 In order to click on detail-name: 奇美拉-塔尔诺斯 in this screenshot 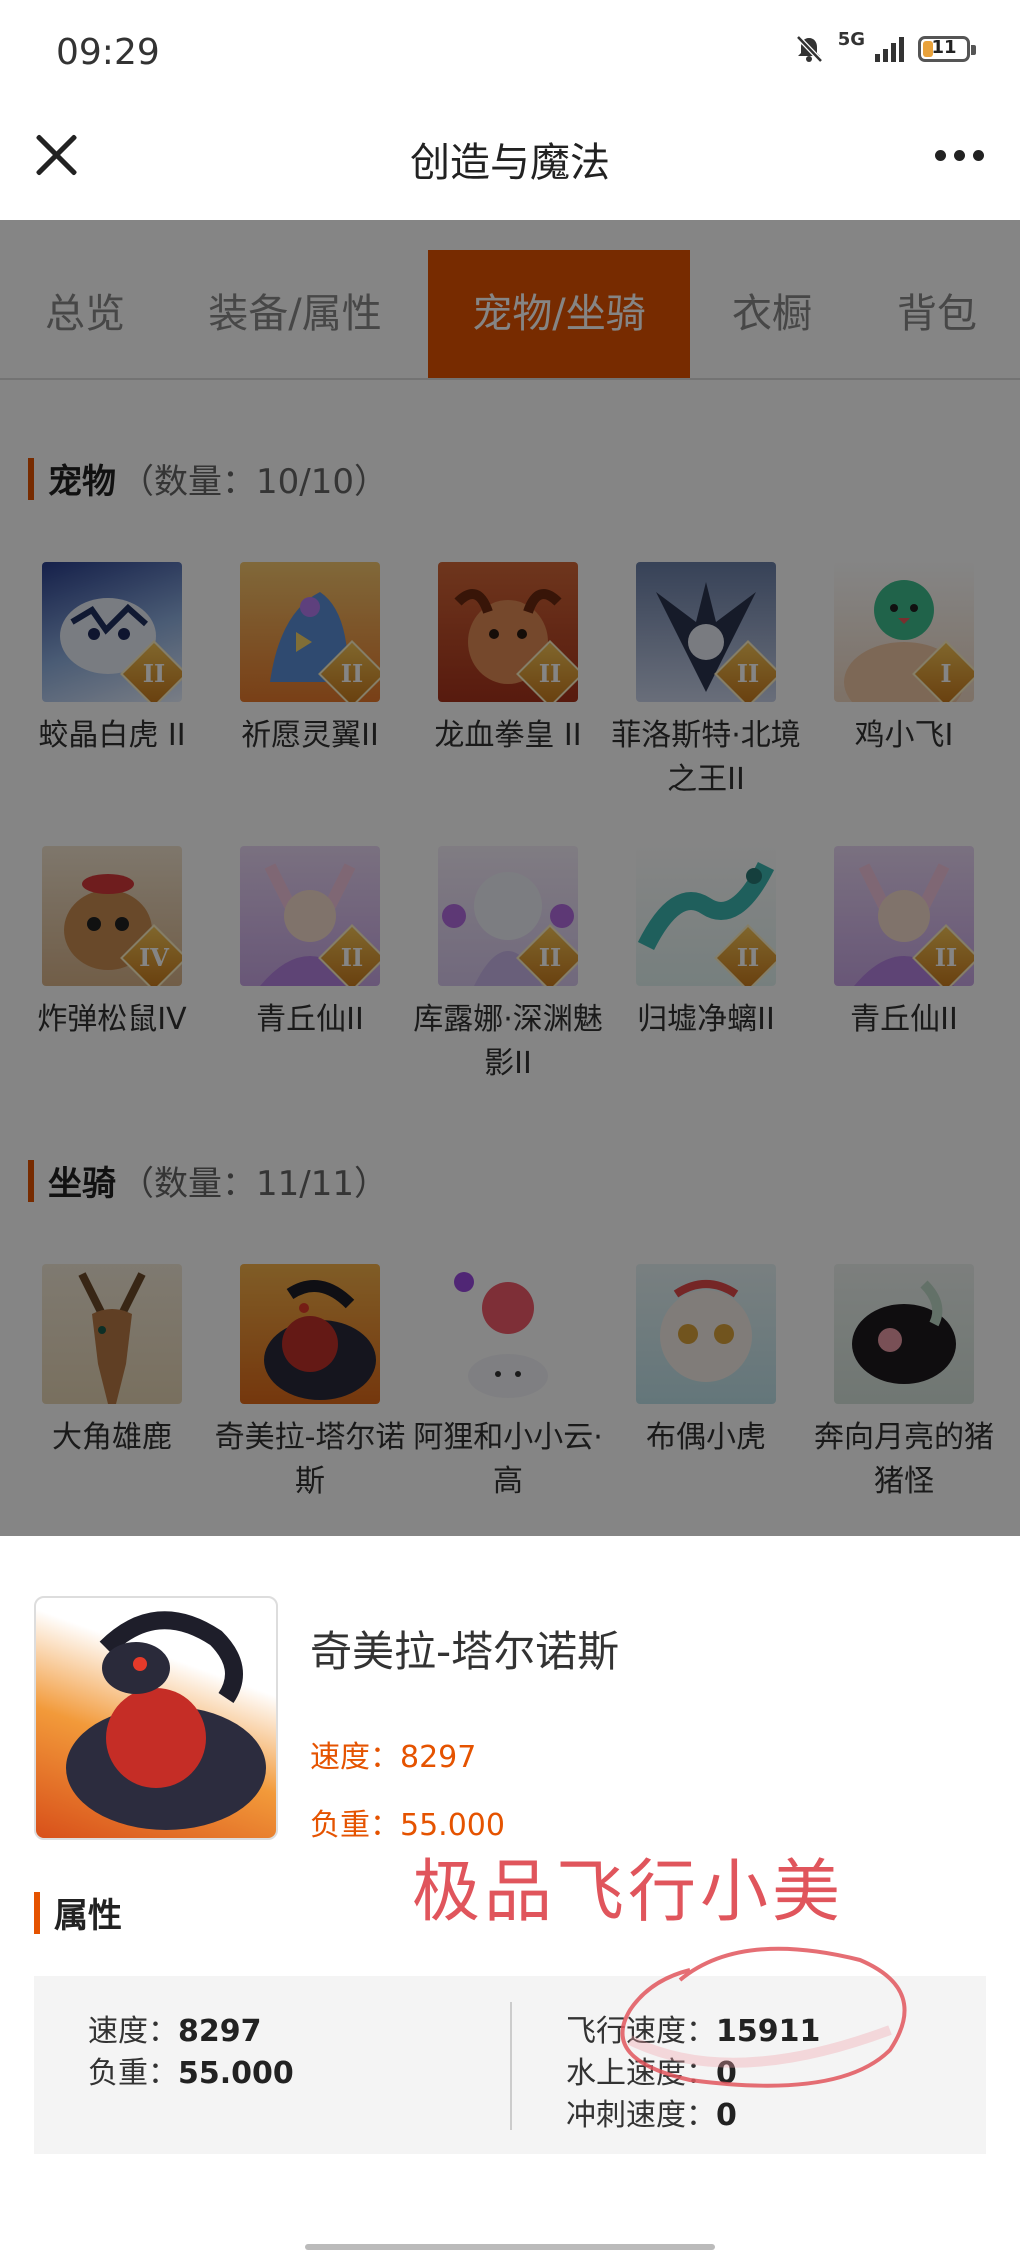, I will do `click(465, 1651)`.